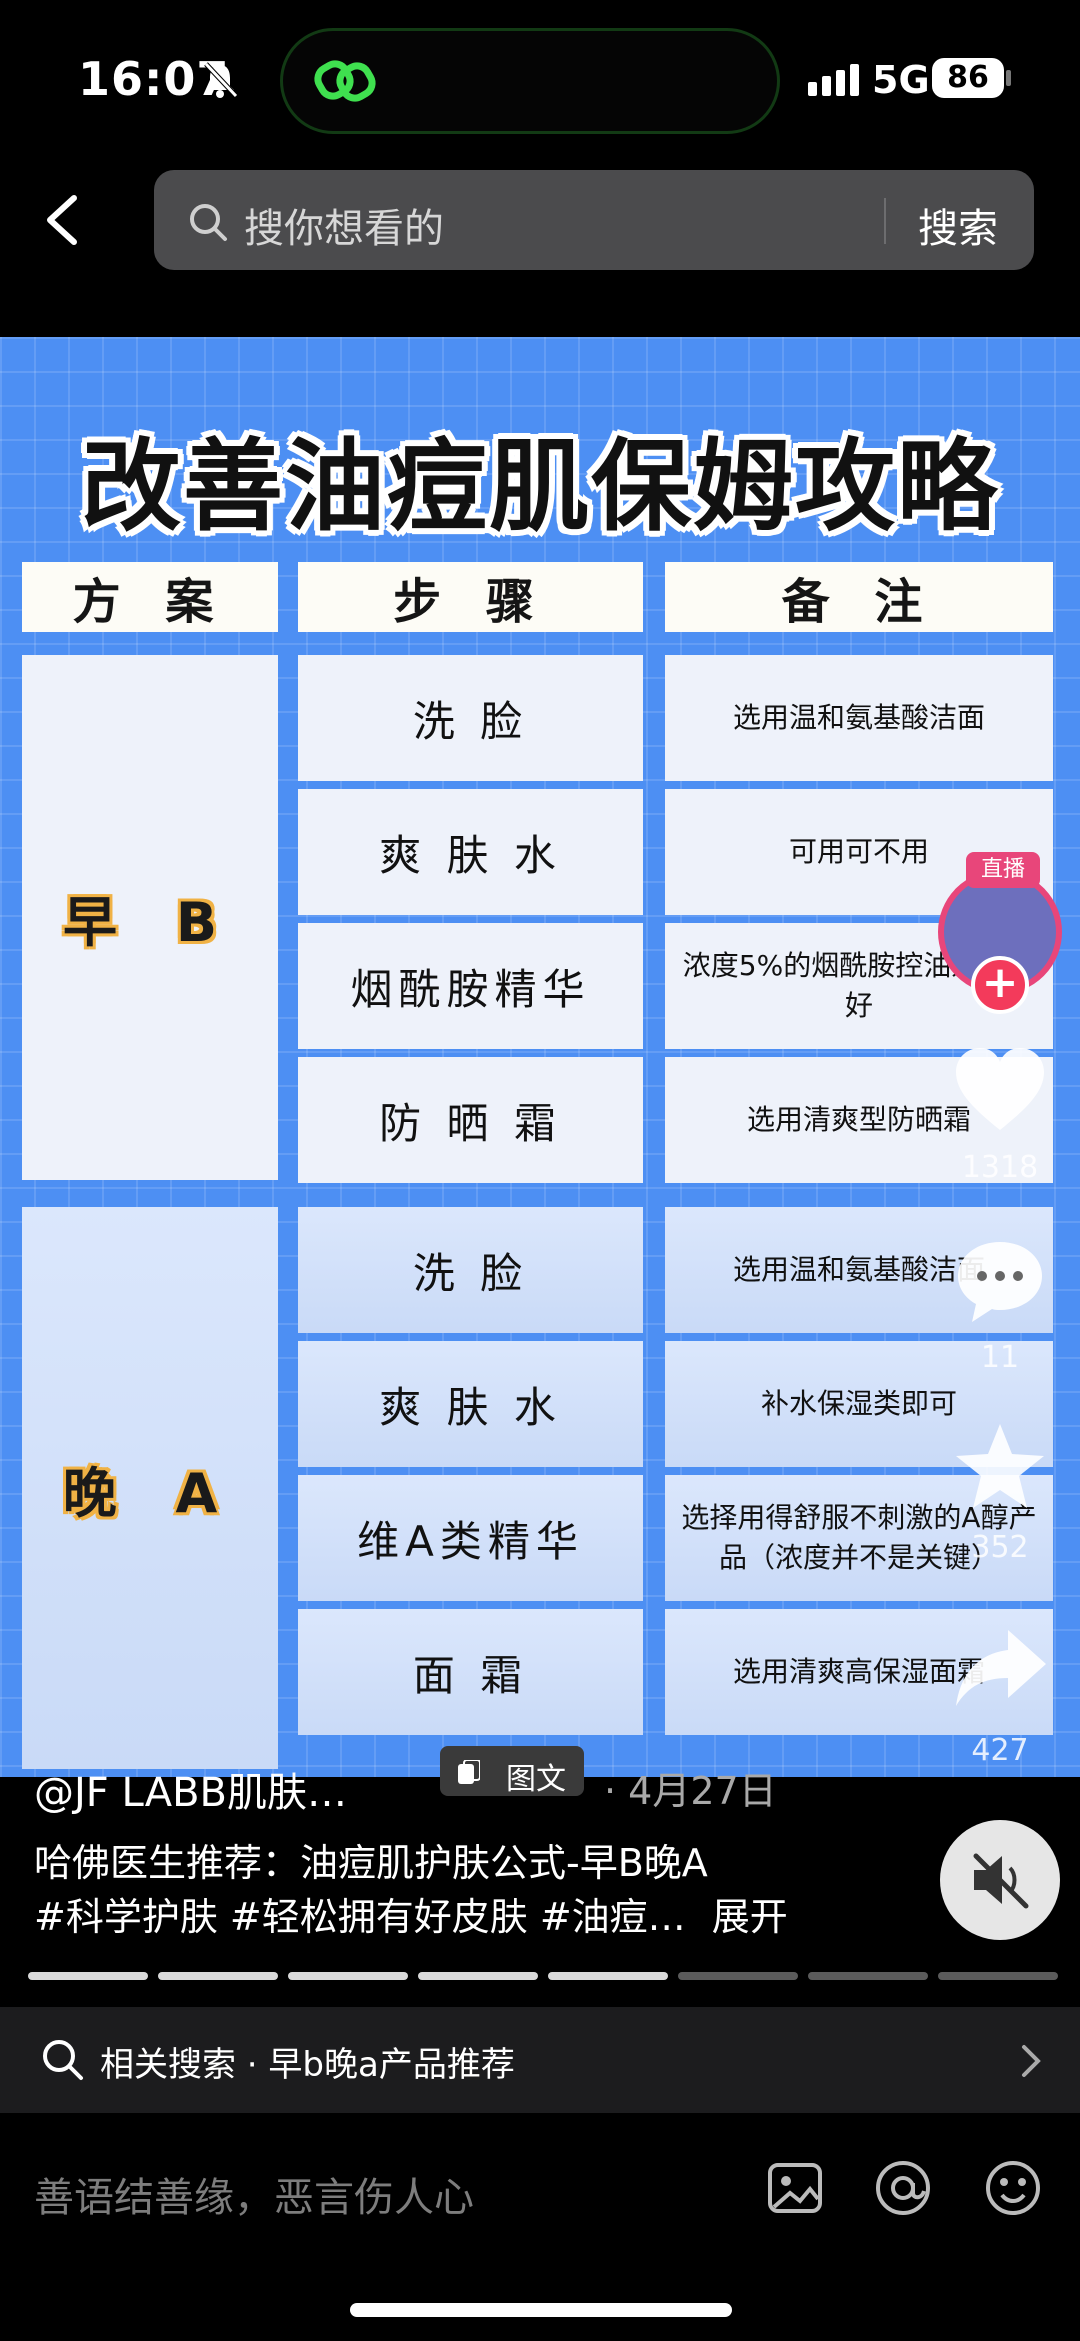 The image size is (1080, 2341). Describe the element at coordinates (1000, 1468) in the screenshot. I see `star-icon` at that location.